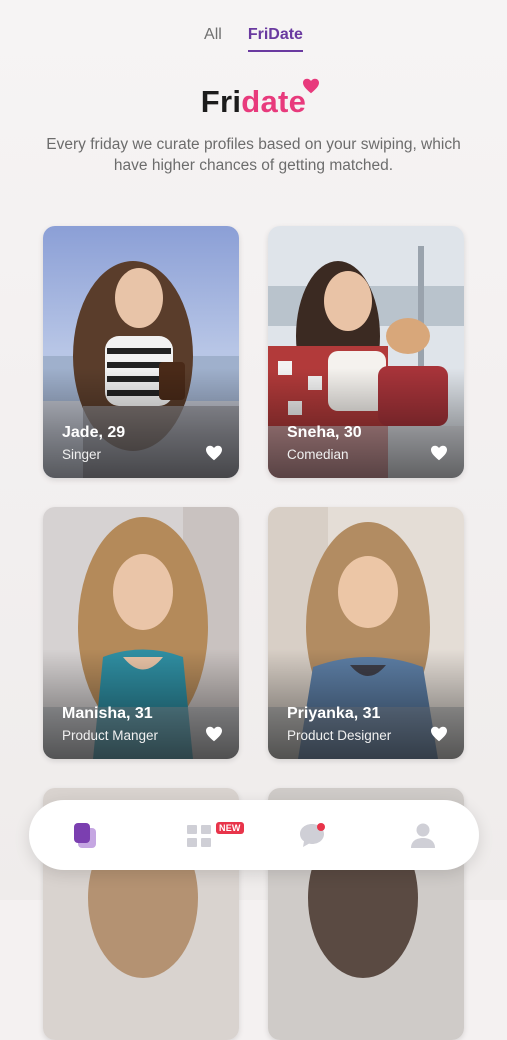 This screenshot has width=507, height=1040. What do you see at coordinates (324, 432) in the screenshot?
I see `profile-name: Sneha, 30` at bounding box center [324, 432].